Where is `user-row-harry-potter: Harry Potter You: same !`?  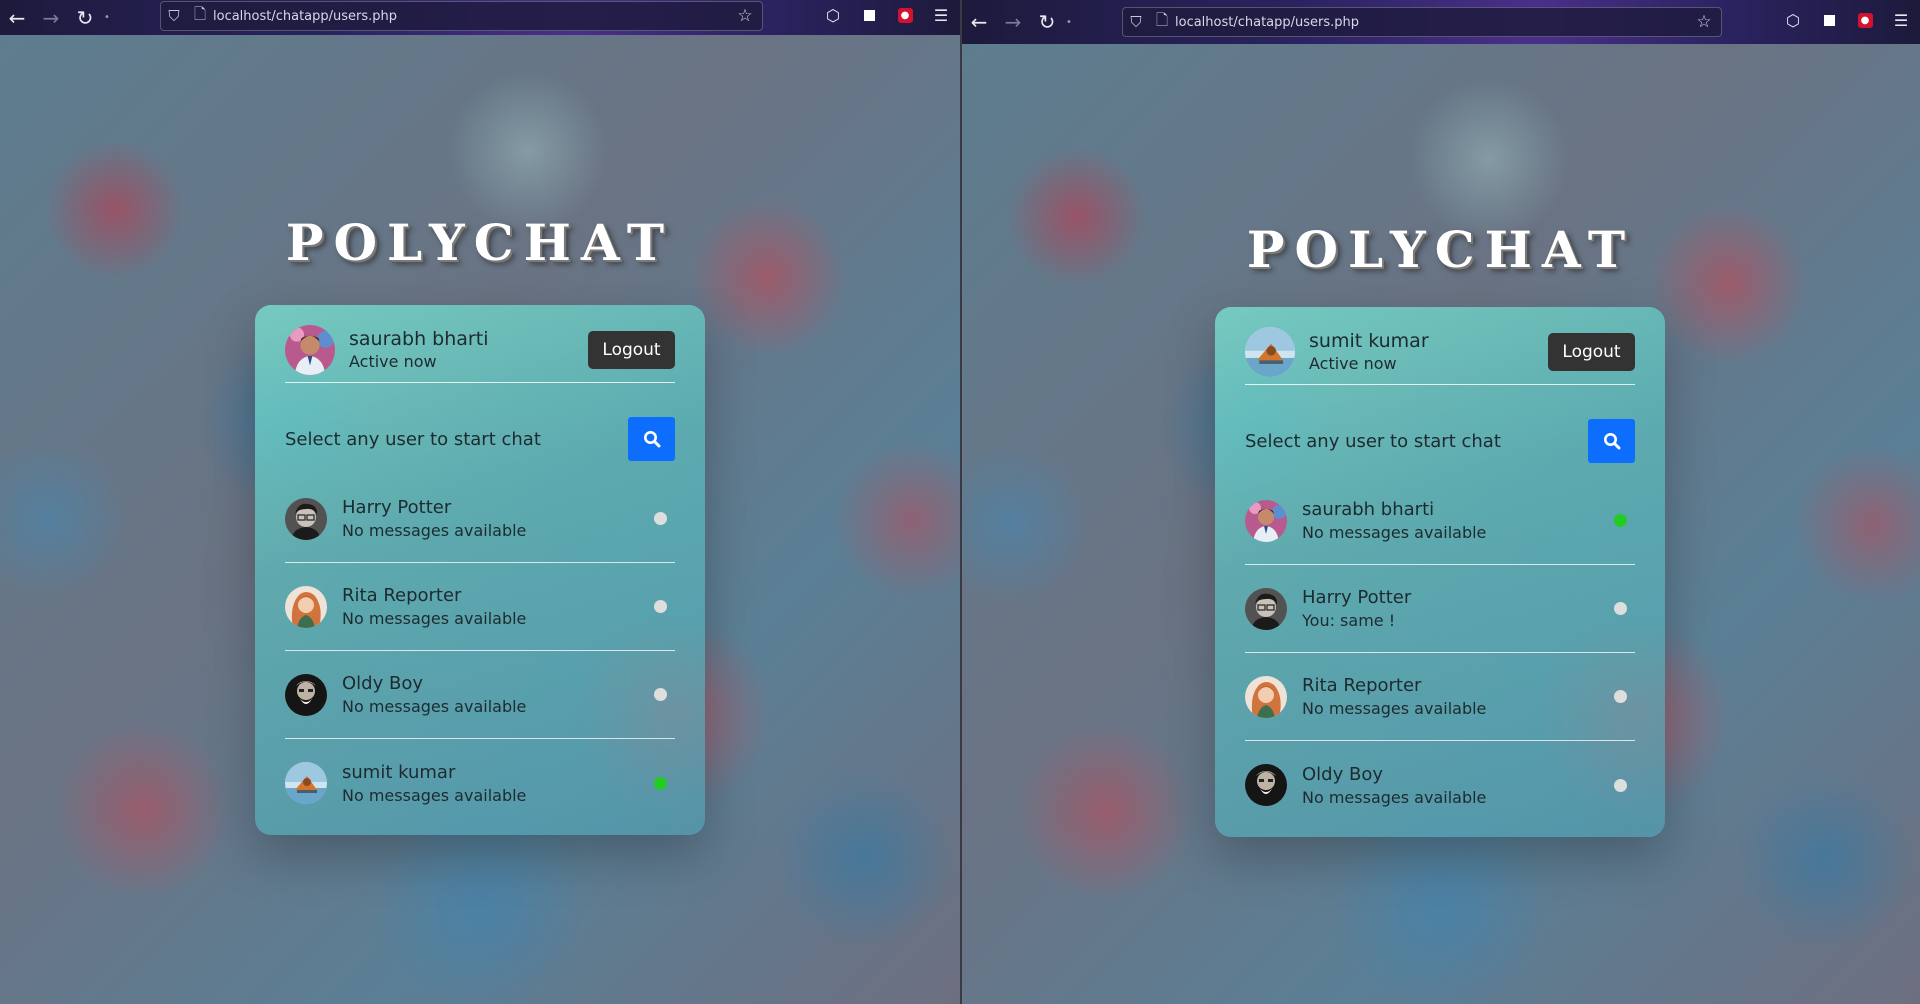
user-row-harry-potter: Harry Potter You: same ! is located at coordinates (1440, 609).